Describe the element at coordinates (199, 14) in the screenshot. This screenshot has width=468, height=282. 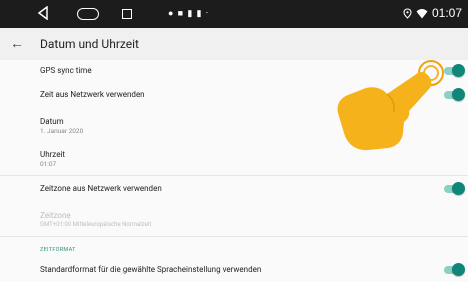
I see `notification-sd-icon: ▮` at that location.